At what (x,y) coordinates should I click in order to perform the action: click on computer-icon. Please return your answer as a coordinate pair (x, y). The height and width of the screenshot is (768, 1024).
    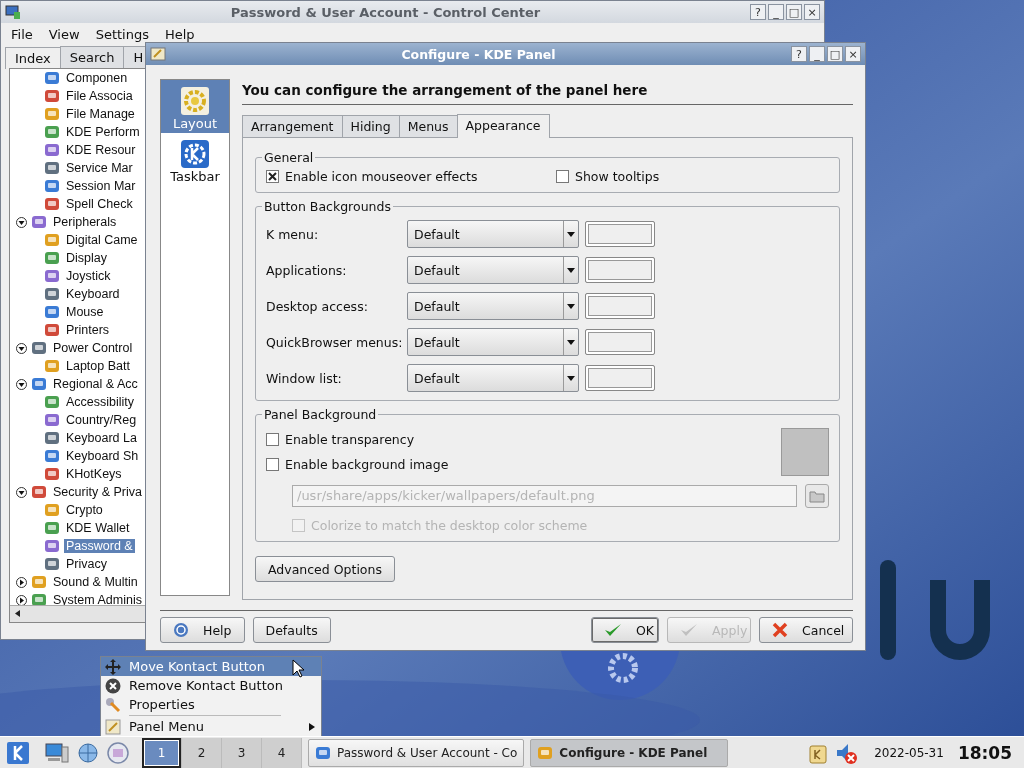
    Looking at the image, I should click on (57, 752).